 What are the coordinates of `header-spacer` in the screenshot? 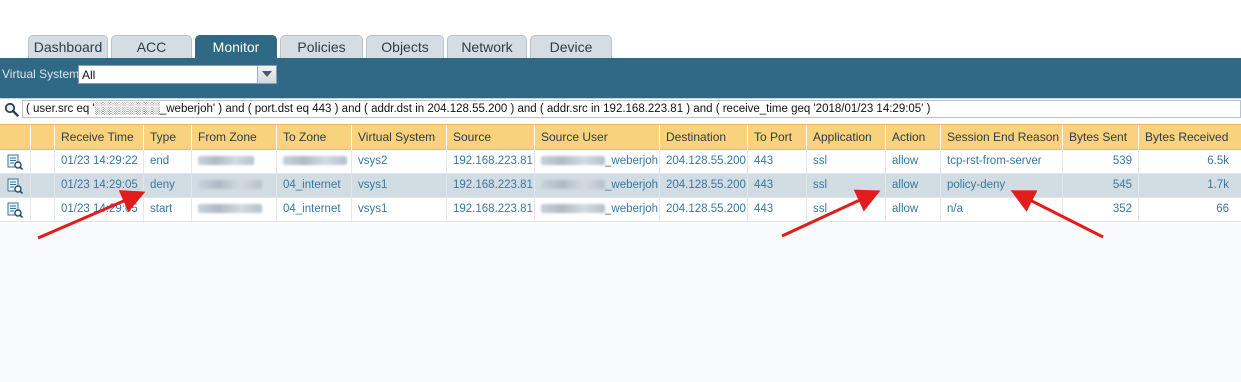 It's located at (42, 137).